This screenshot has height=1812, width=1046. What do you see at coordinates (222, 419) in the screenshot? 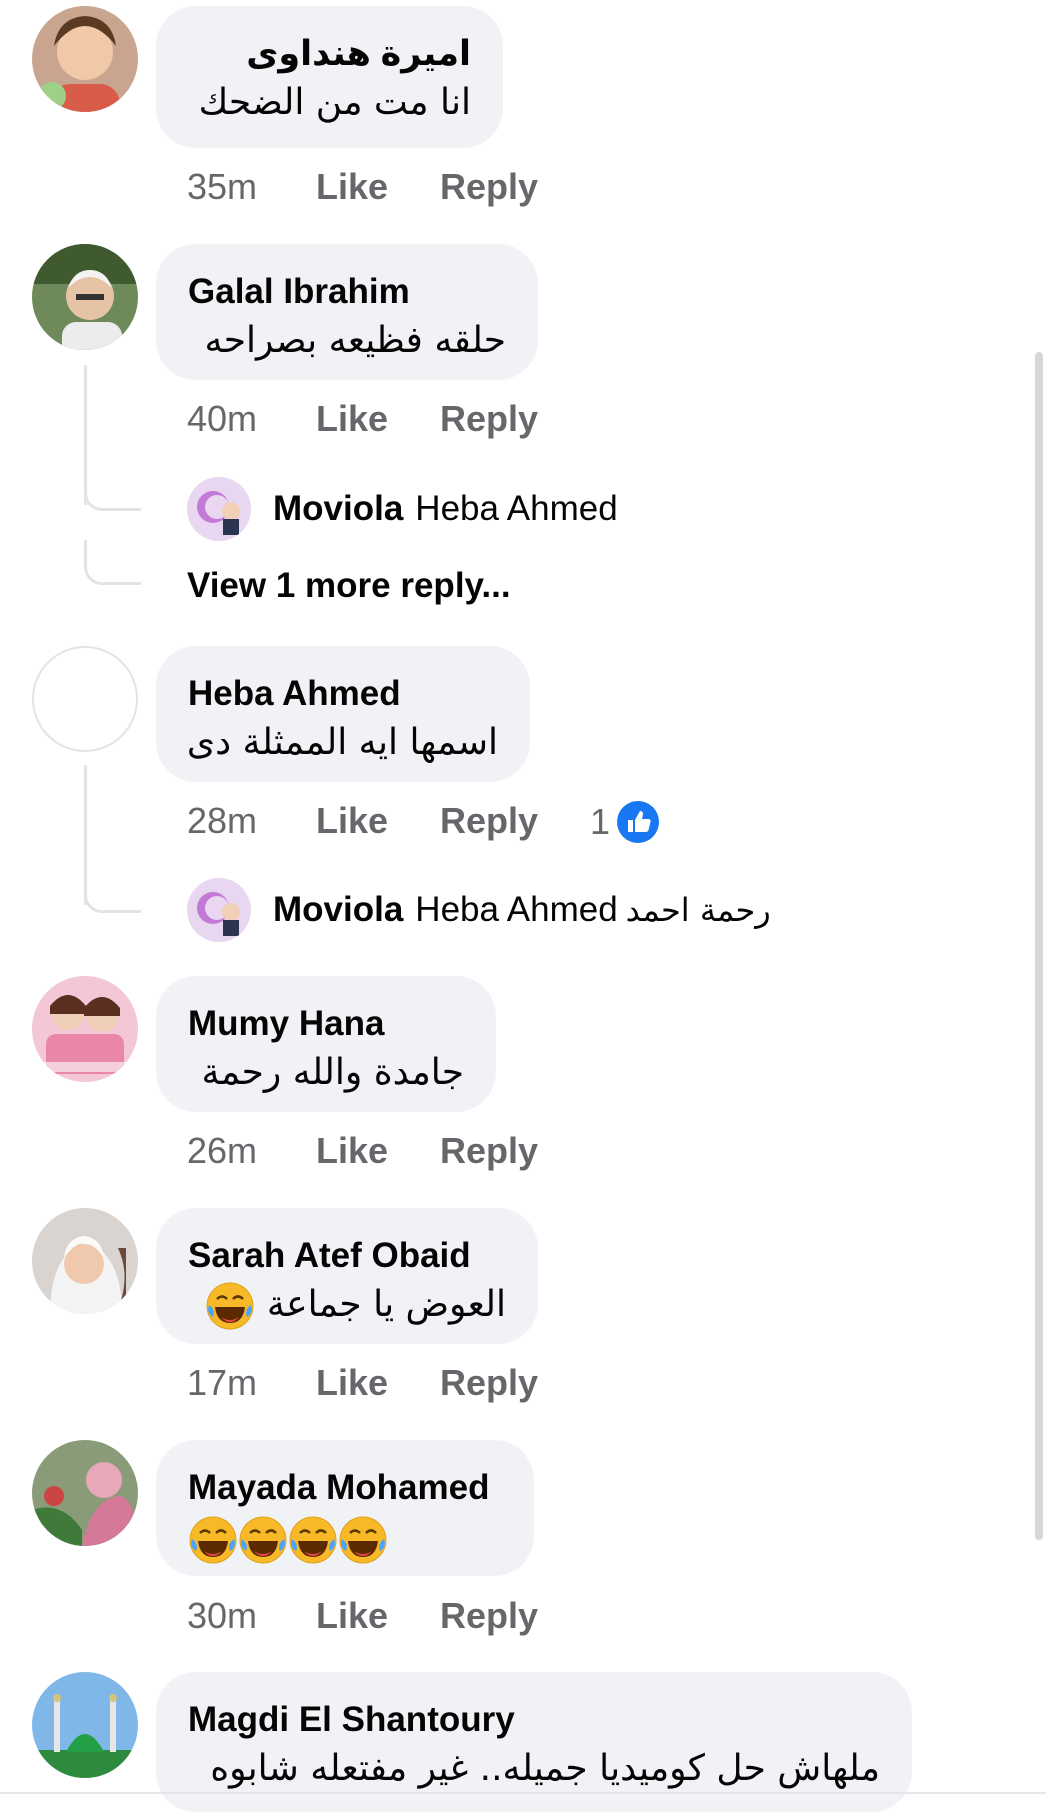
I see `comment-time: 40m` at bounding box center [222, 419].